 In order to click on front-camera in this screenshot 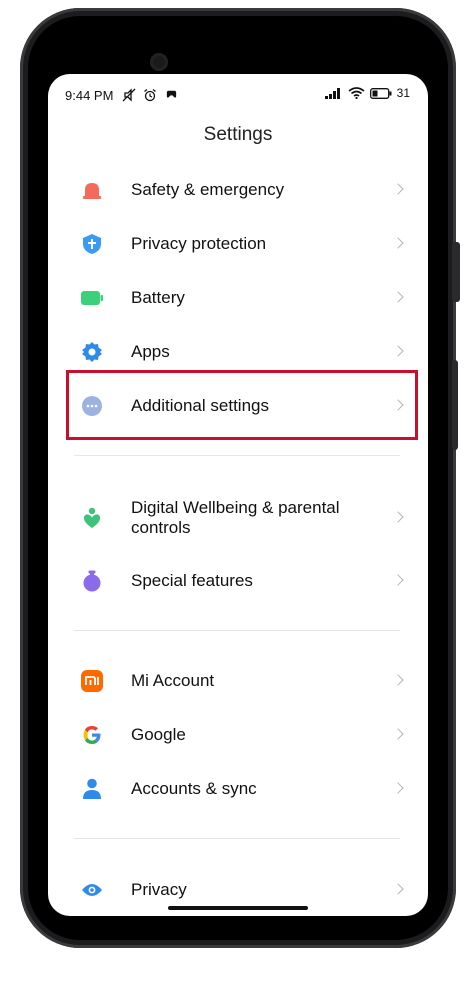, I will do `click(159, 62)`.